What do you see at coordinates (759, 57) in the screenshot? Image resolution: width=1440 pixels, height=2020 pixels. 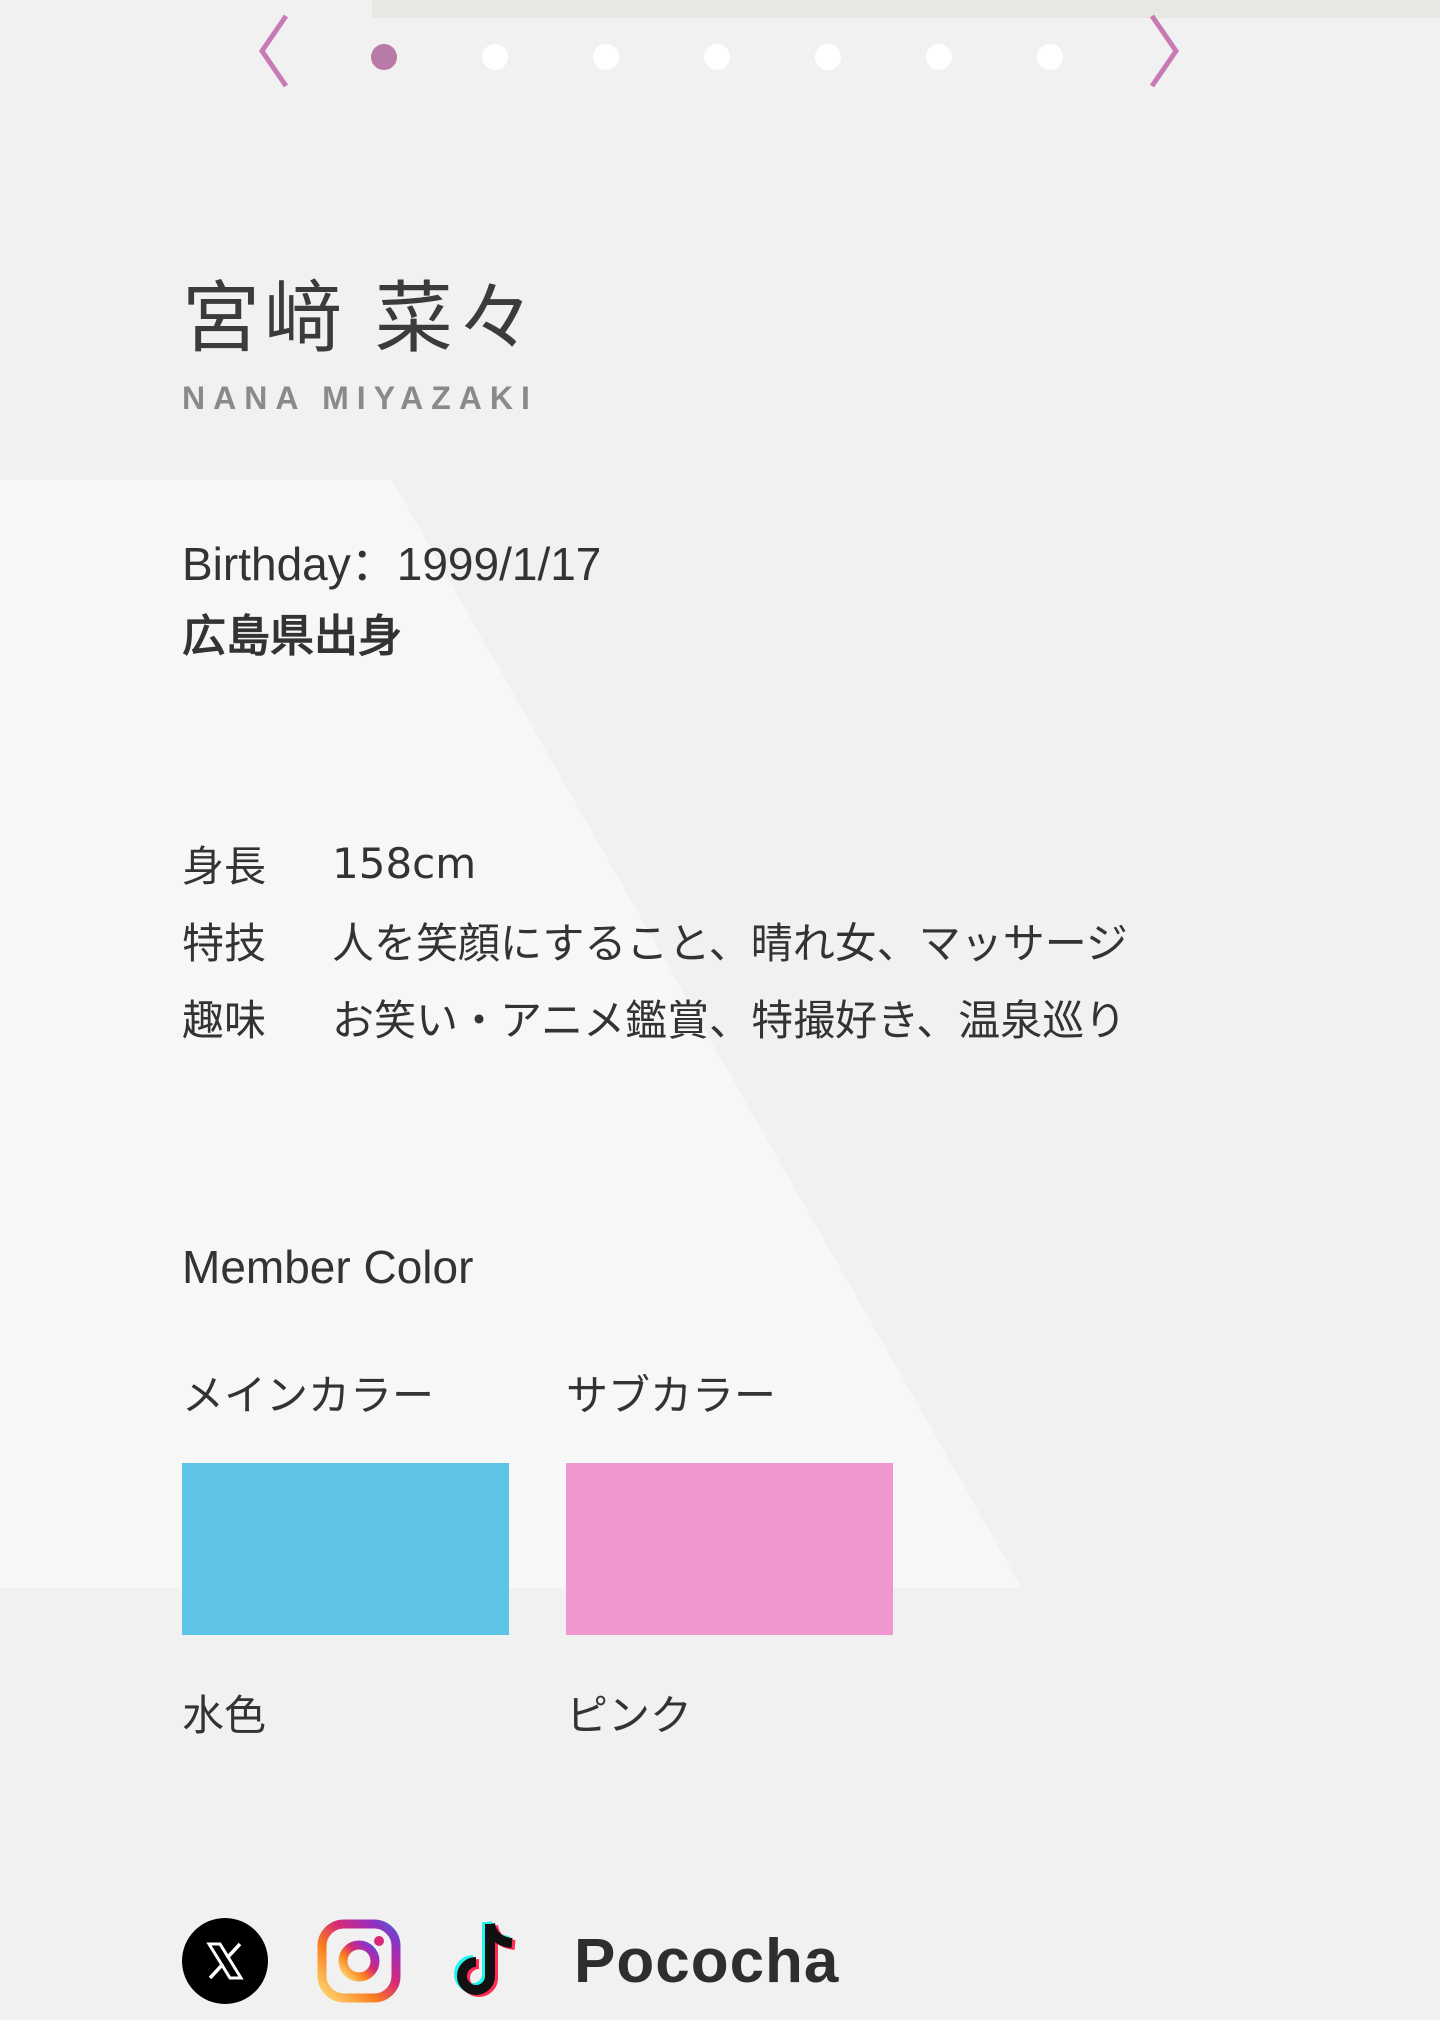 I see `carousel-pagination` at bounding box center [759, 57].